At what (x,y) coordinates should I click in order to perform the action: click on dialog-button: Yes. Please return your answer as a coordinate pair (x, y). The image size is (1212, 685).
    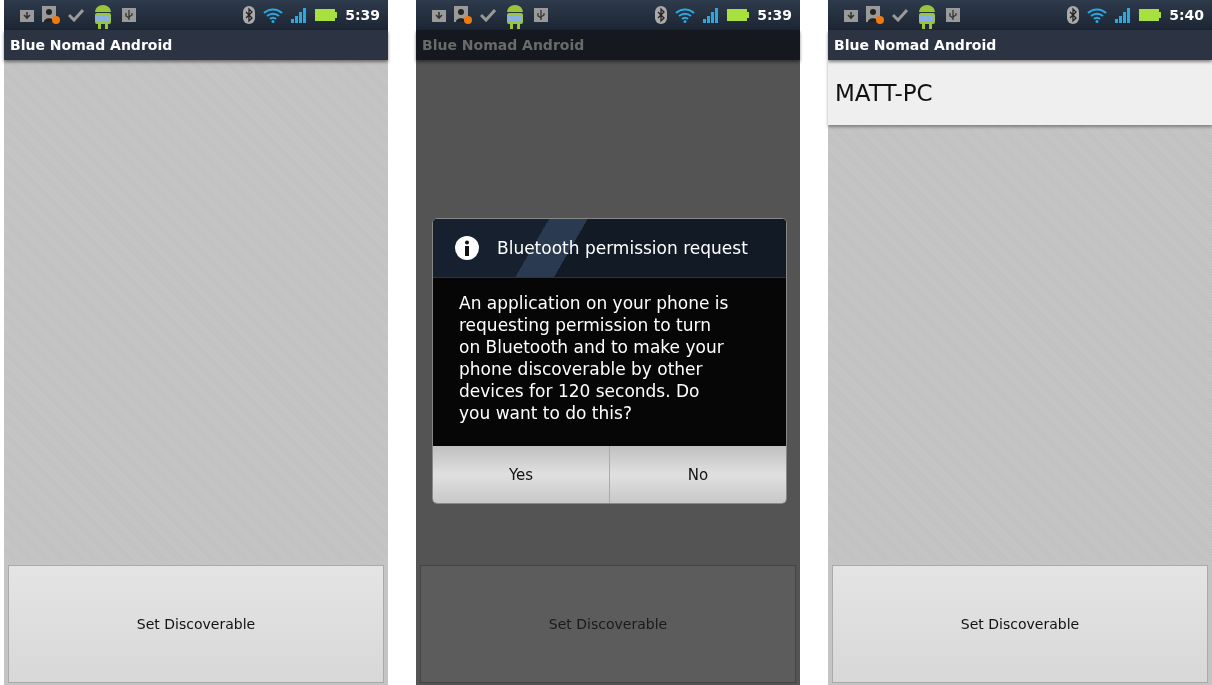
    Looking at the image, I should click on (521, 474).